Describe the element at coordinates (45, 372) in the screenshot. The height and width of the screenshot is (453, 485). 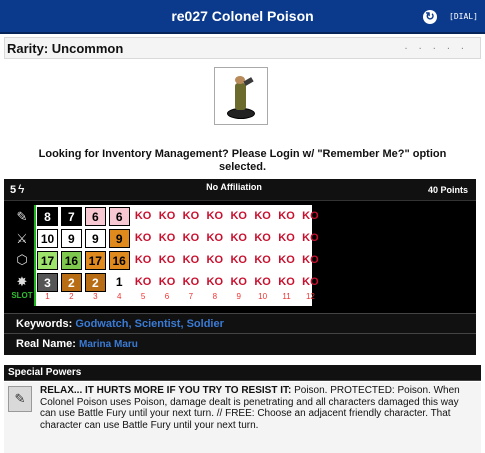
I see `special-powers-label: Special Powers` at that location.